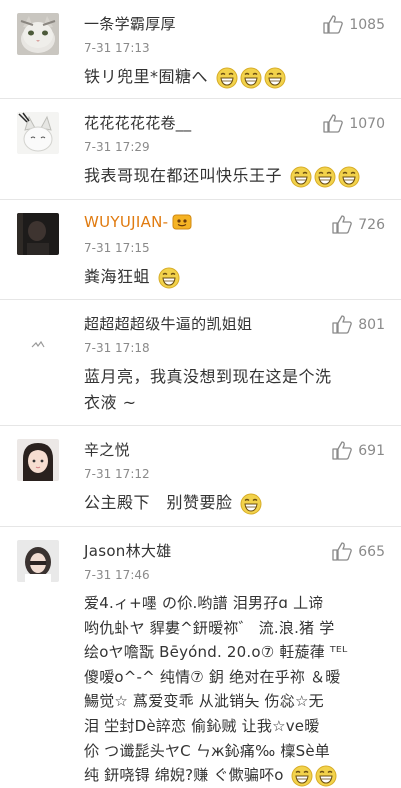 This screenshot has height=788, width=401. I want to click on like-button: 1070, so click(354, 123).